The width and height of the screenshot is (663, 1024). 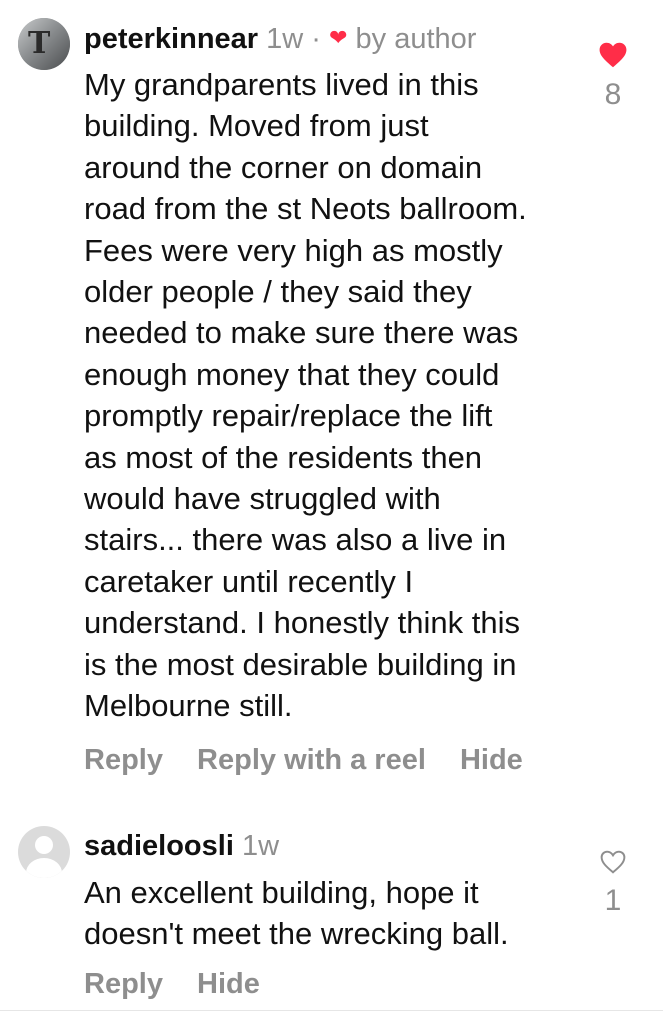 I want to click on username: sadieloosli, so click(x=159, y=846).